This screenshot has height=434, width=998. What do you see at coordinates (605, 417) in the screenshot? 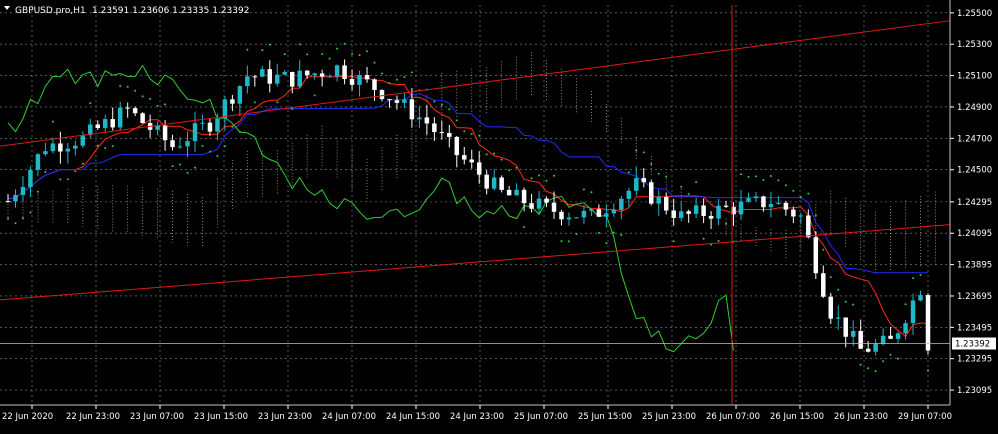
I see `x-tick-label: 25 Jun 15:00` at bounding box center [605, 417].